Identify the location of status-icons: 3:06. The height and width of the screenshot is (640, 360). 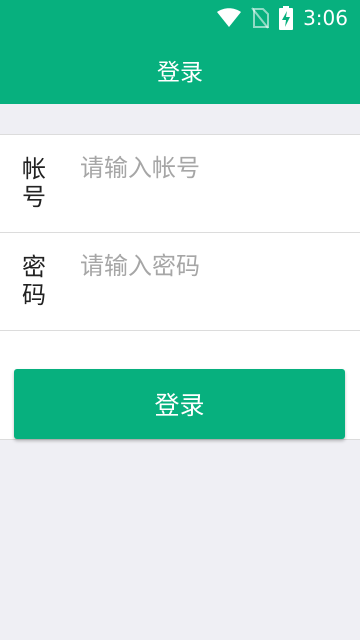
(288, 18).